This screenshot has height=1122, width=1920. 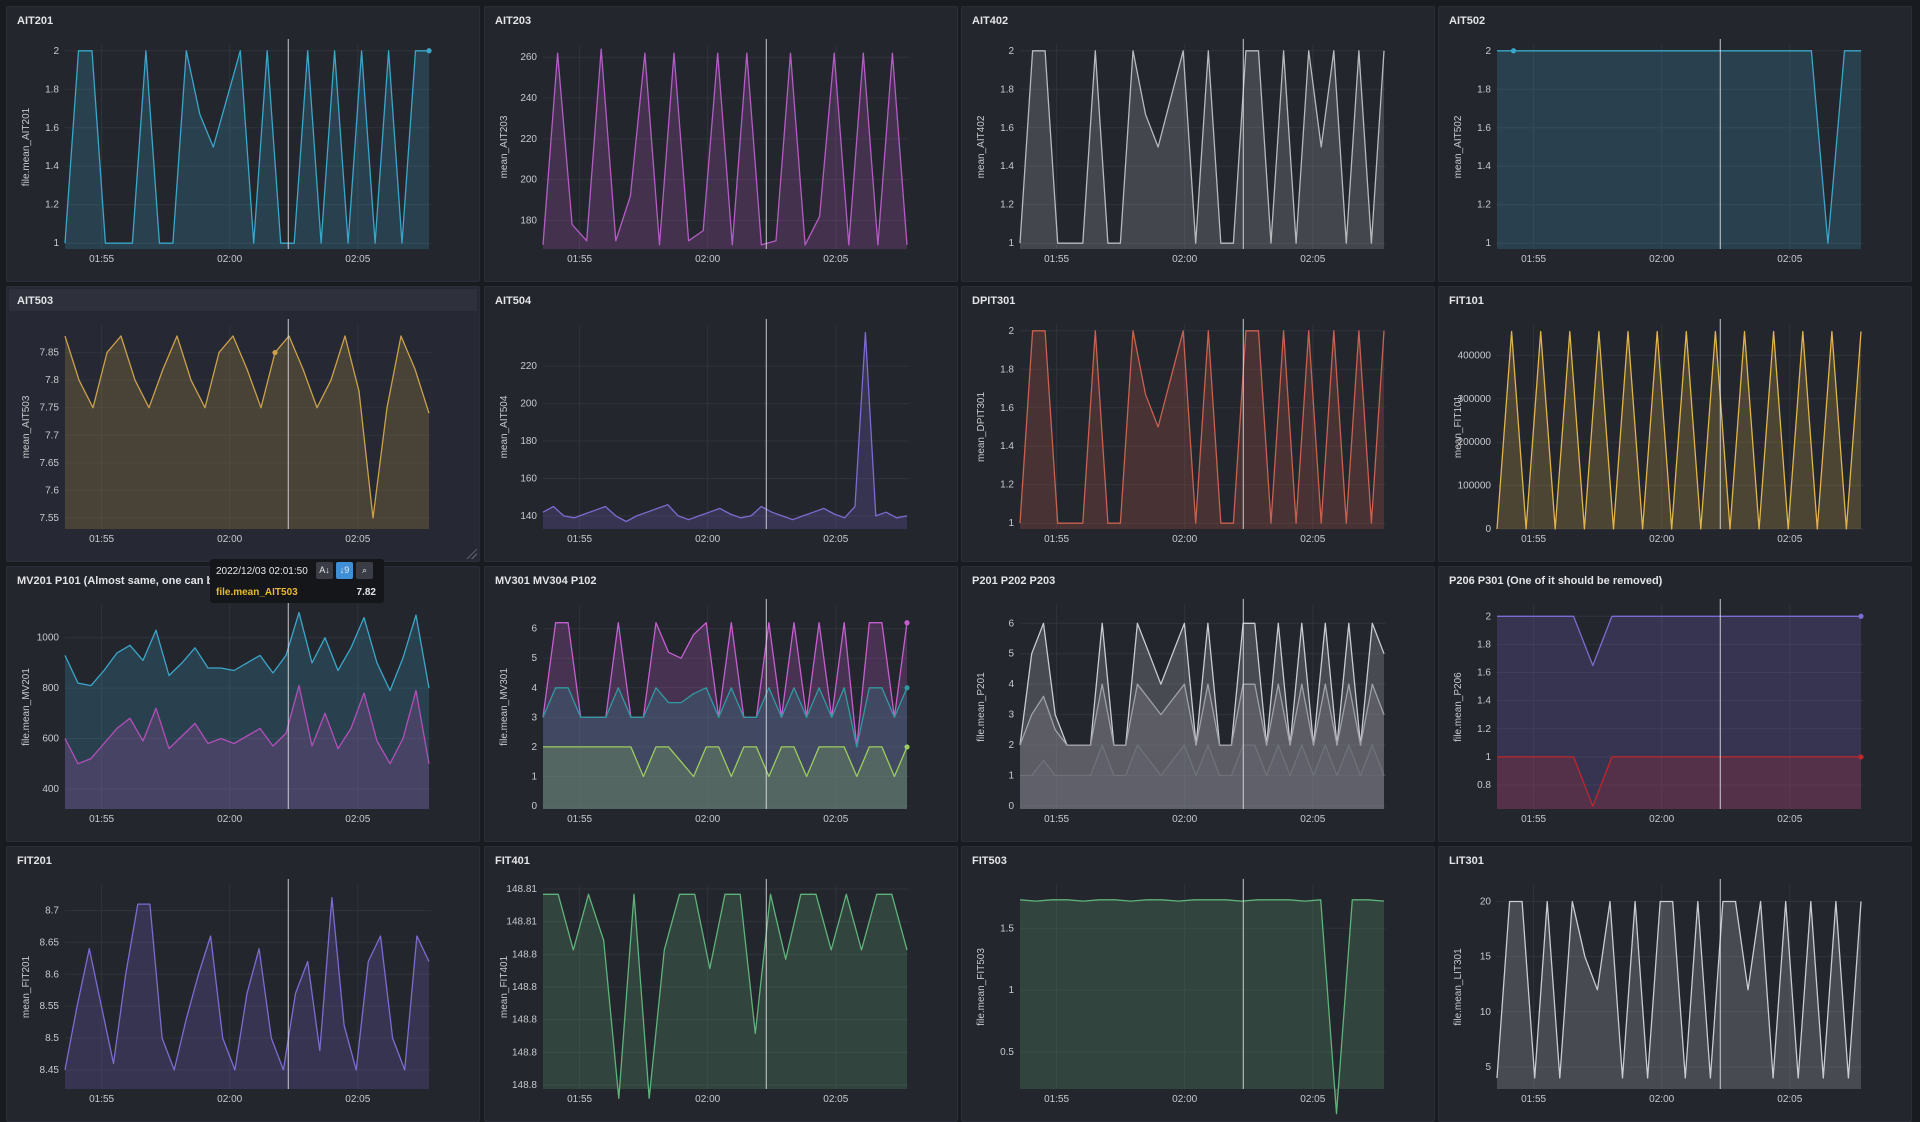 I want to click on resize-handle, so click(x=471, y=553).